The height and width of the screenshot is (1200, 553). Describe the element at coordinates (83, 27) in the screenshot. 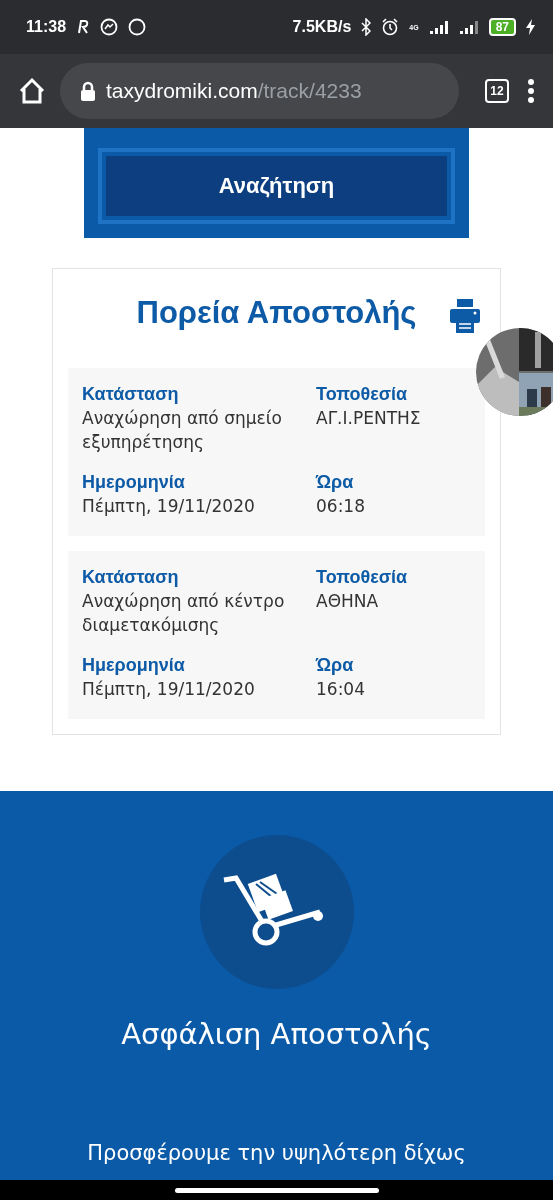

I see `r-icon` at that location.